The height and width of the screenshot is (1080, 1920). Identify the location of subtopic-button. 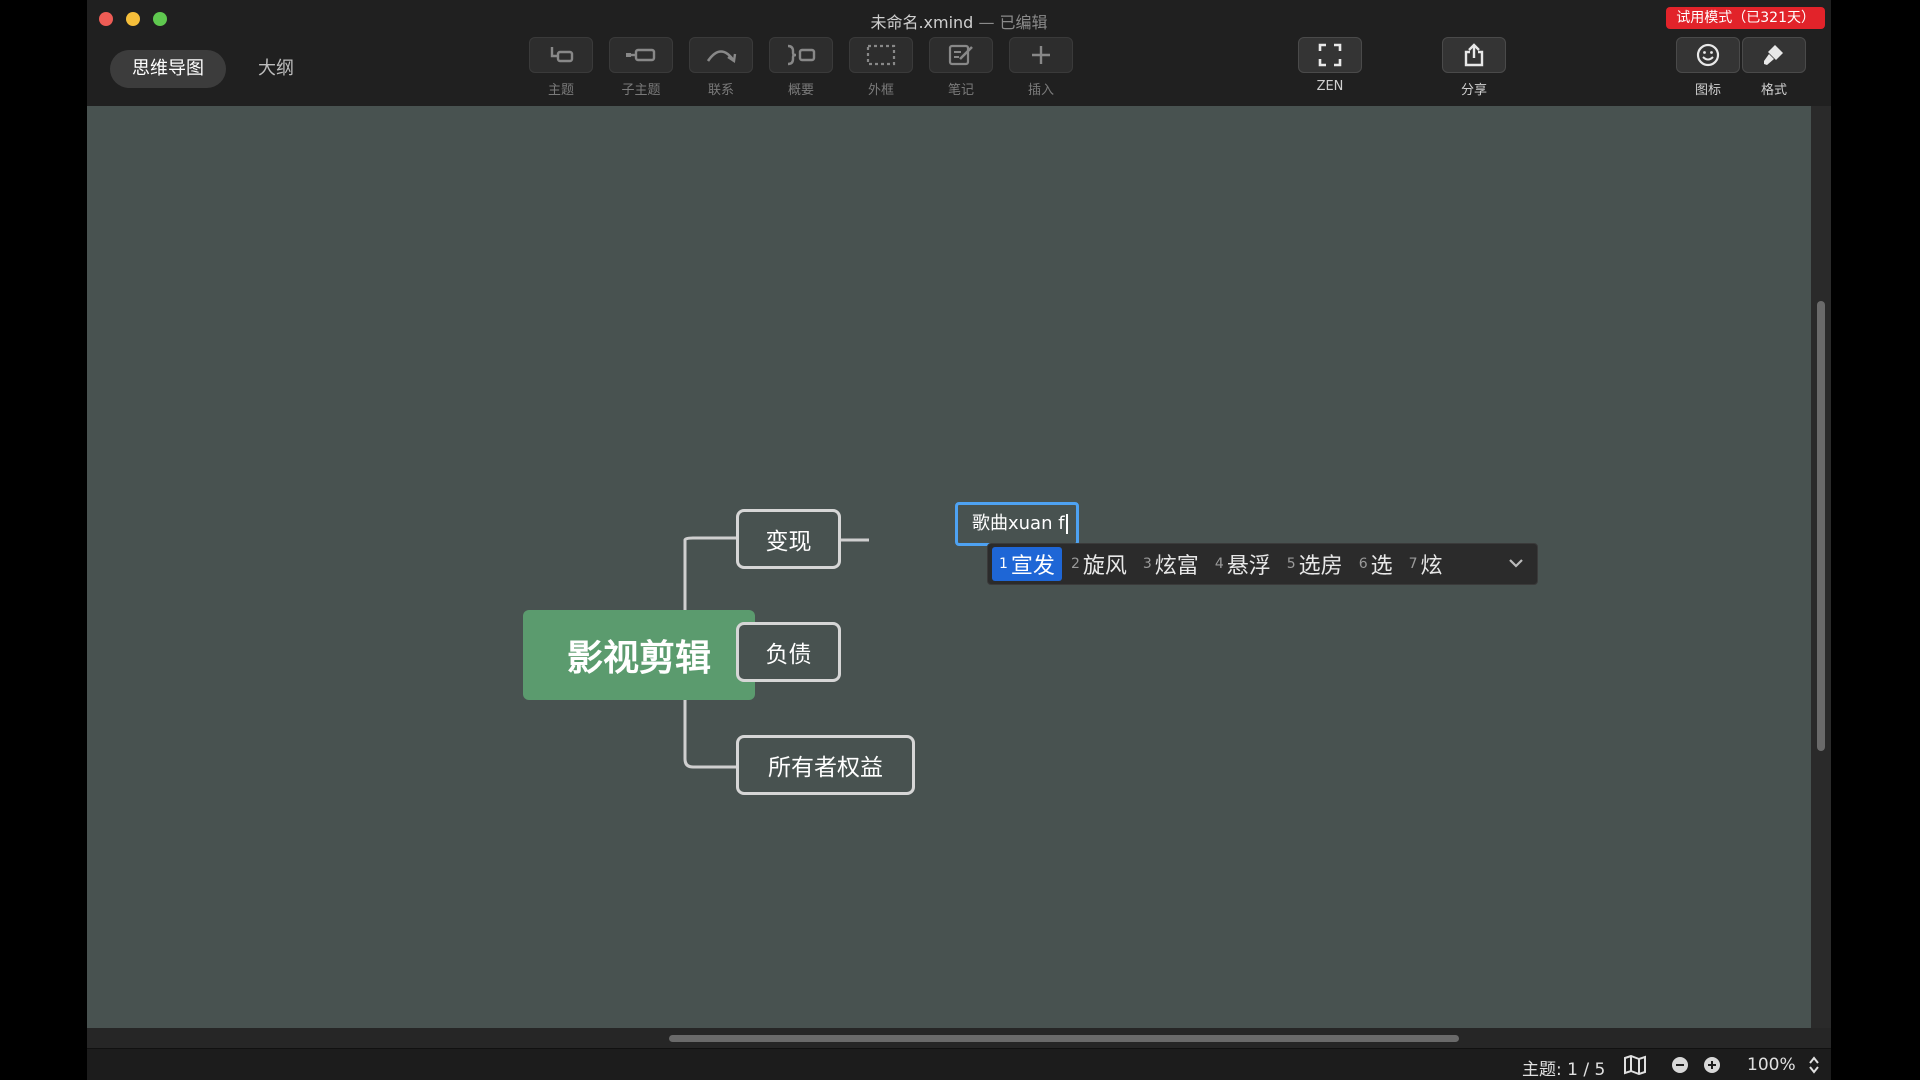
(641, 55).